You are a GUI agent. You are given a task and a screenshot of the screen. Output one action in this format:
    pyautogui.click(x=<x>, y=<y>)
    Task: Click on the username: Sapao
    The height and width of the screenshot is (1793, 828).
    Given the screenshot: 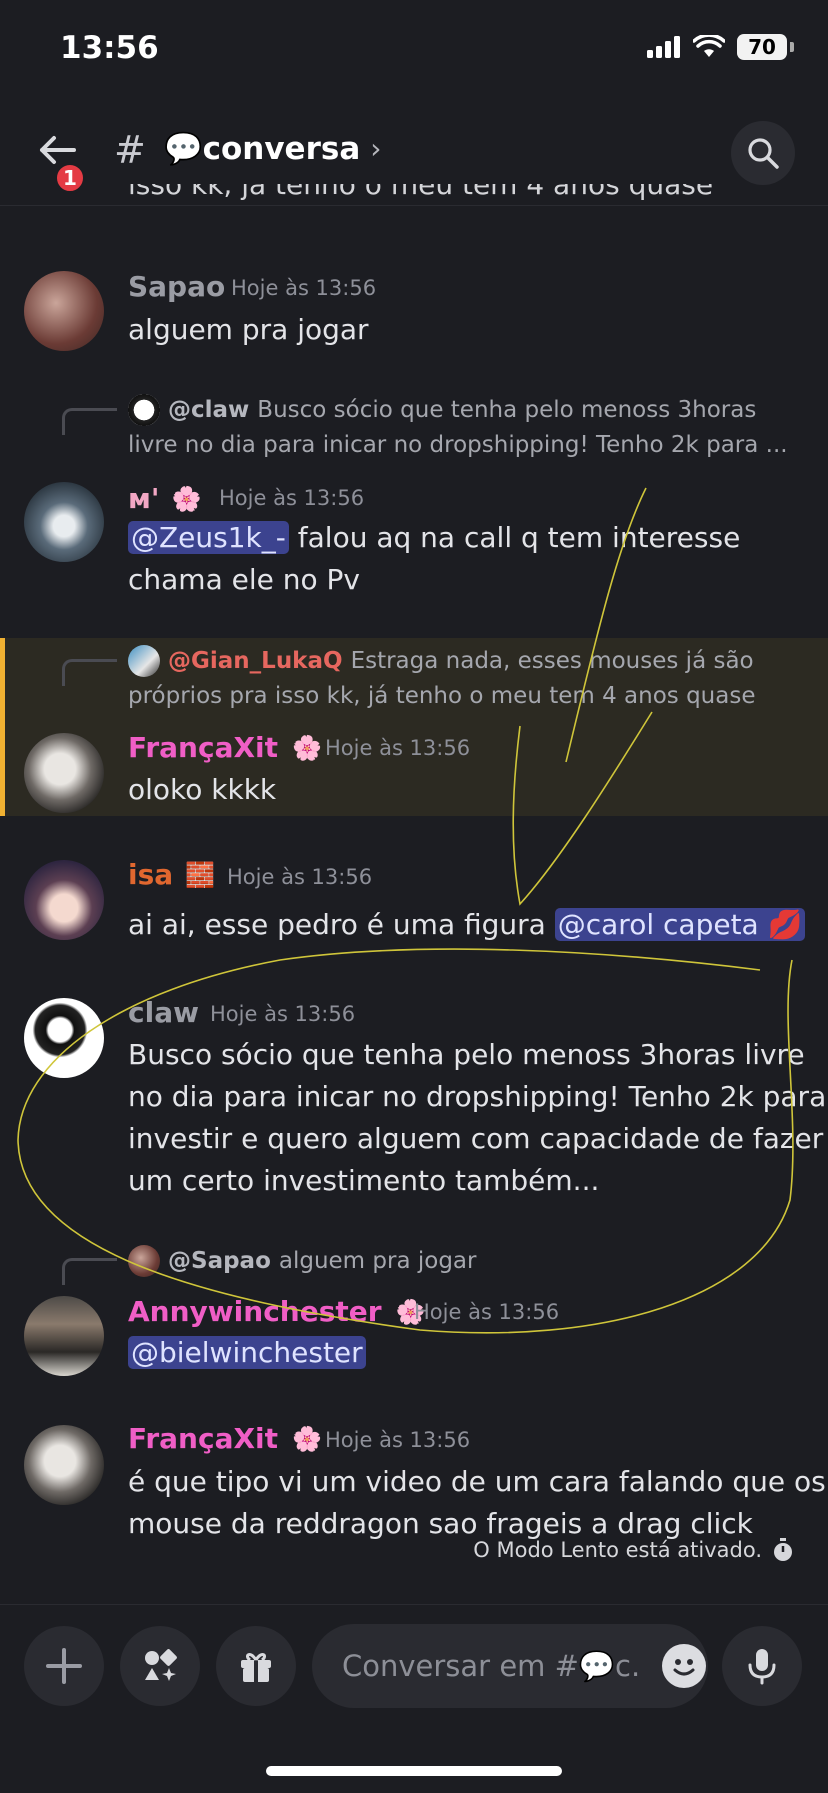 What is the action you would take?
    pyautogui.click(x=176, y=286)
    